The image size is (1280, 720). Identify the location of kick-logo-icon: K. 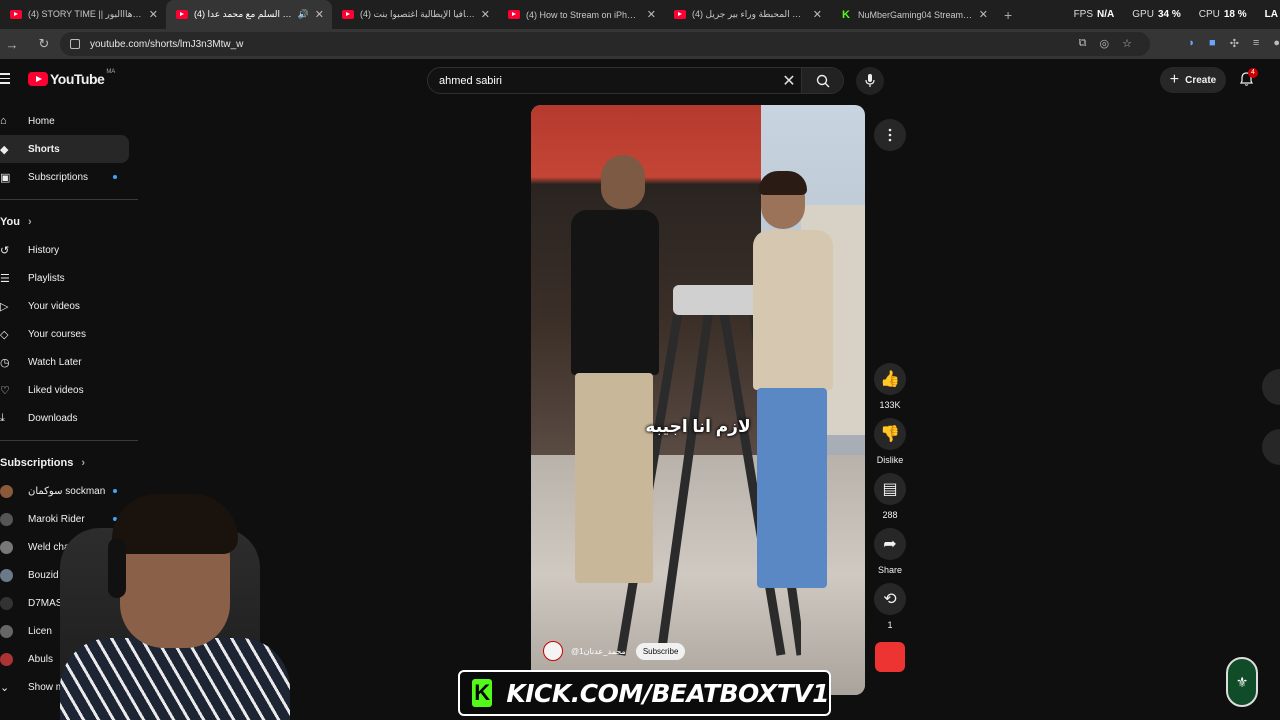
(482, 693).